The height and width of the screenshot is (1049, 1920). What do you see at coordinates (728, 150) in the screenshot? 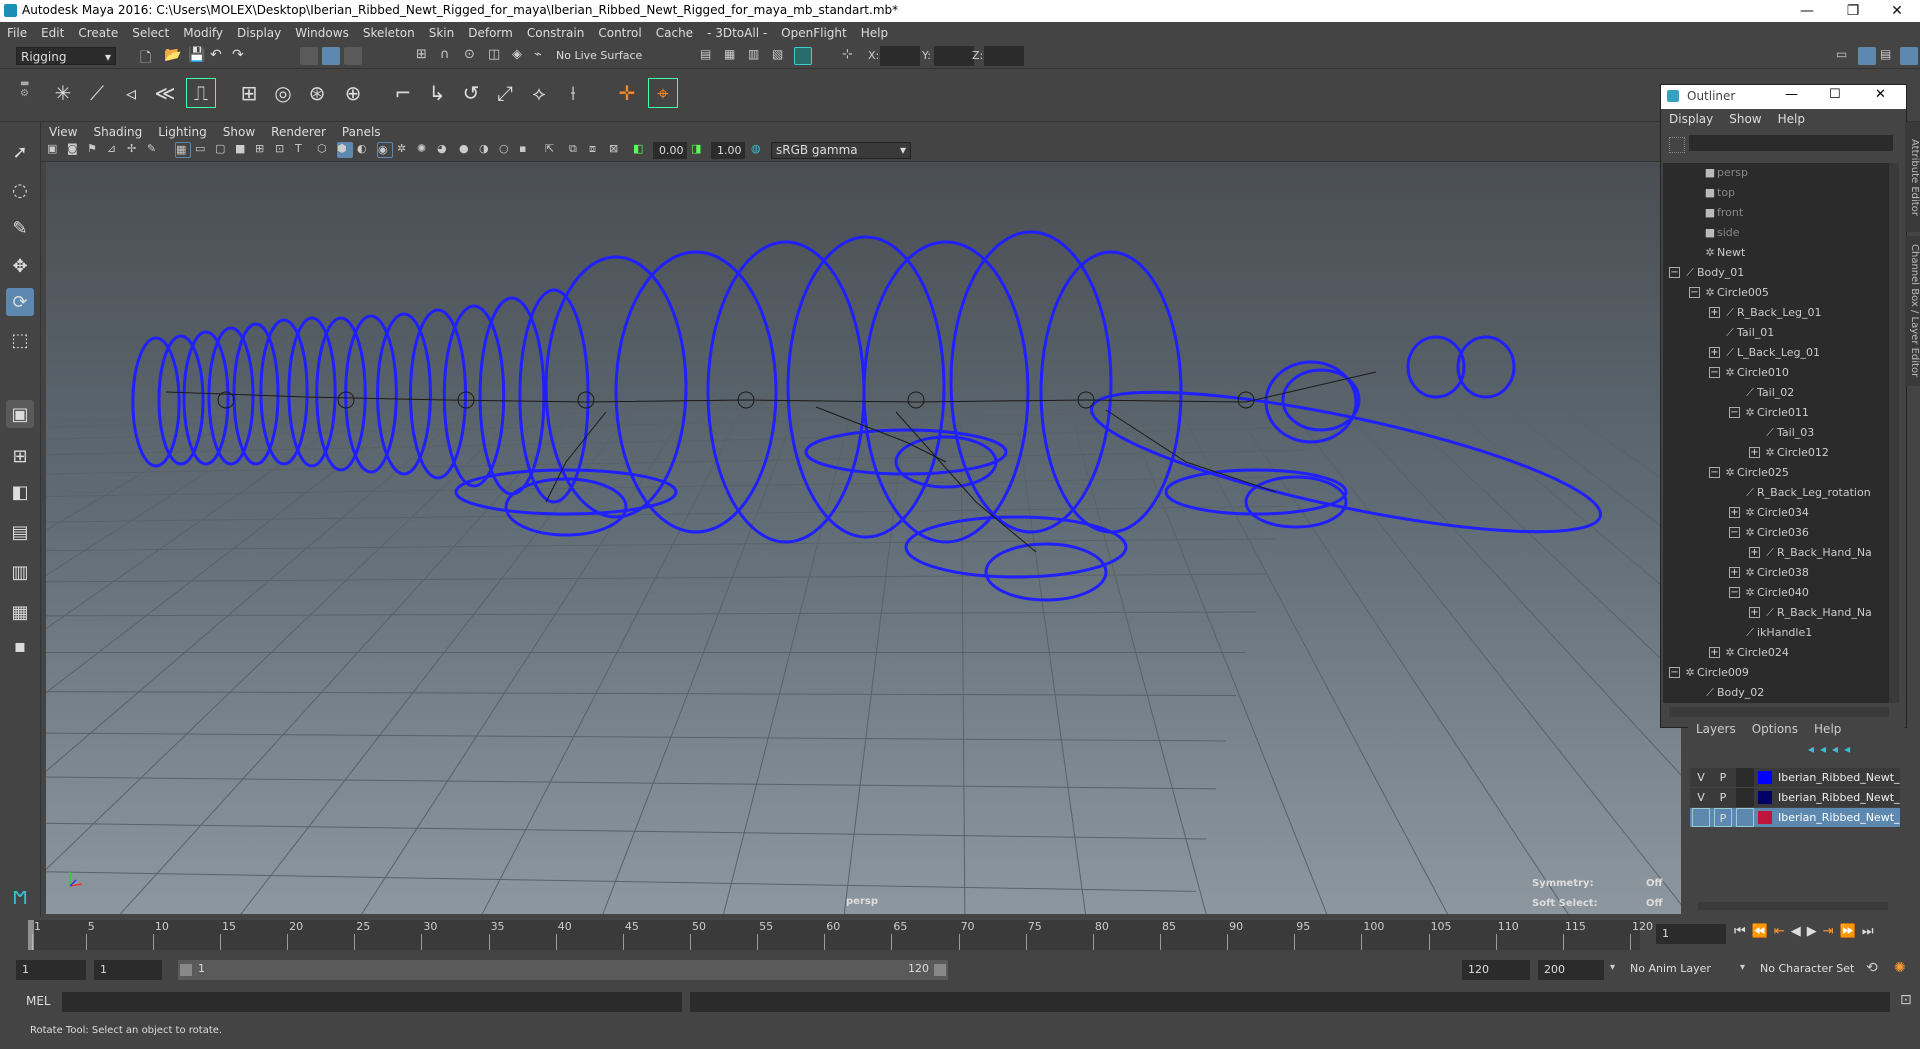
I see `gamma-field: 1.00` at bounding box center [728, 150].